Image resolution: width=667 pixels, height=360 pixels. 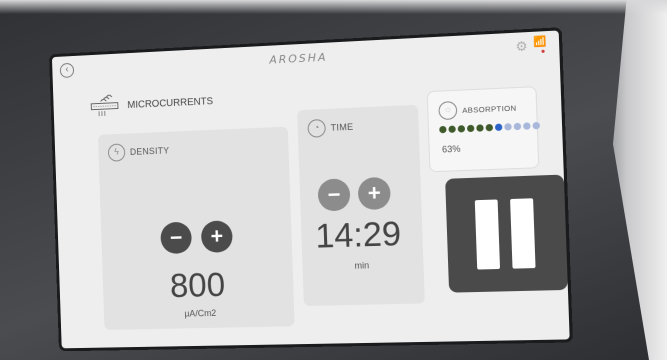 What do you see at coordinates (543, 51) in the screenshot?
I see `status-dot` at bounding box center [543, 51].